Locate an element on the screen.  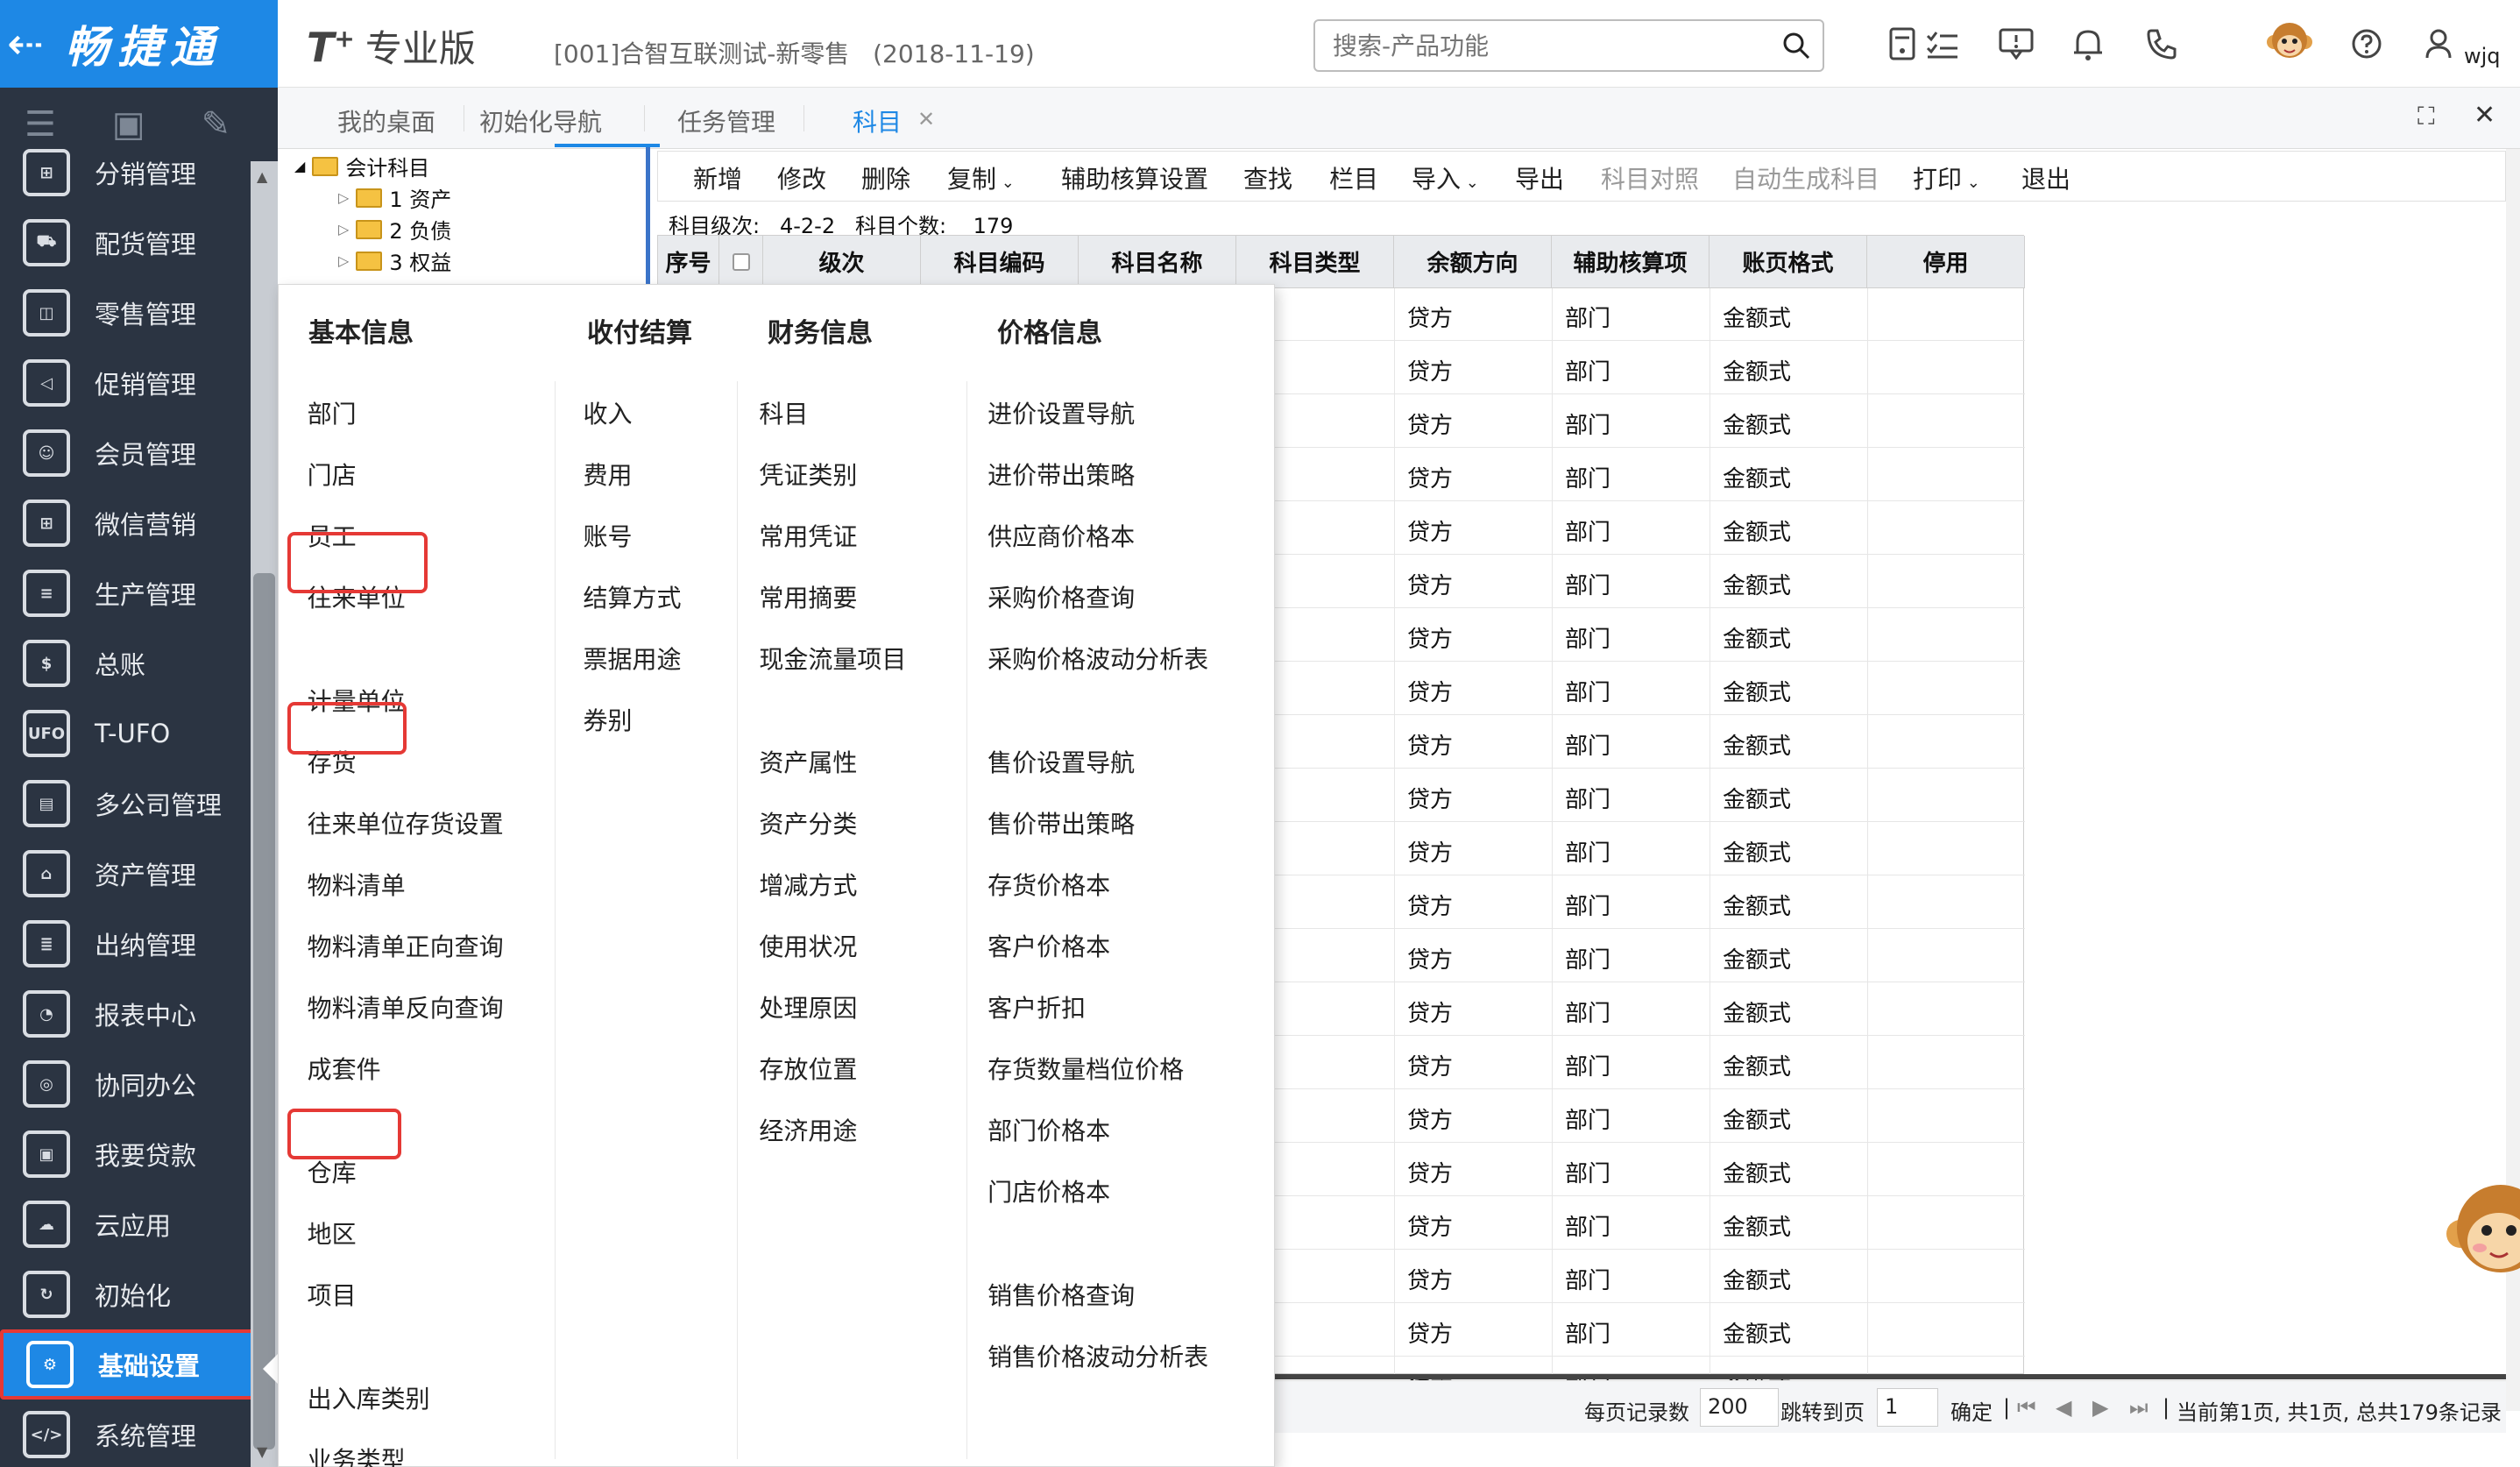
tree-node: ▷ 3 权益 is located at coordinates (394, 260).